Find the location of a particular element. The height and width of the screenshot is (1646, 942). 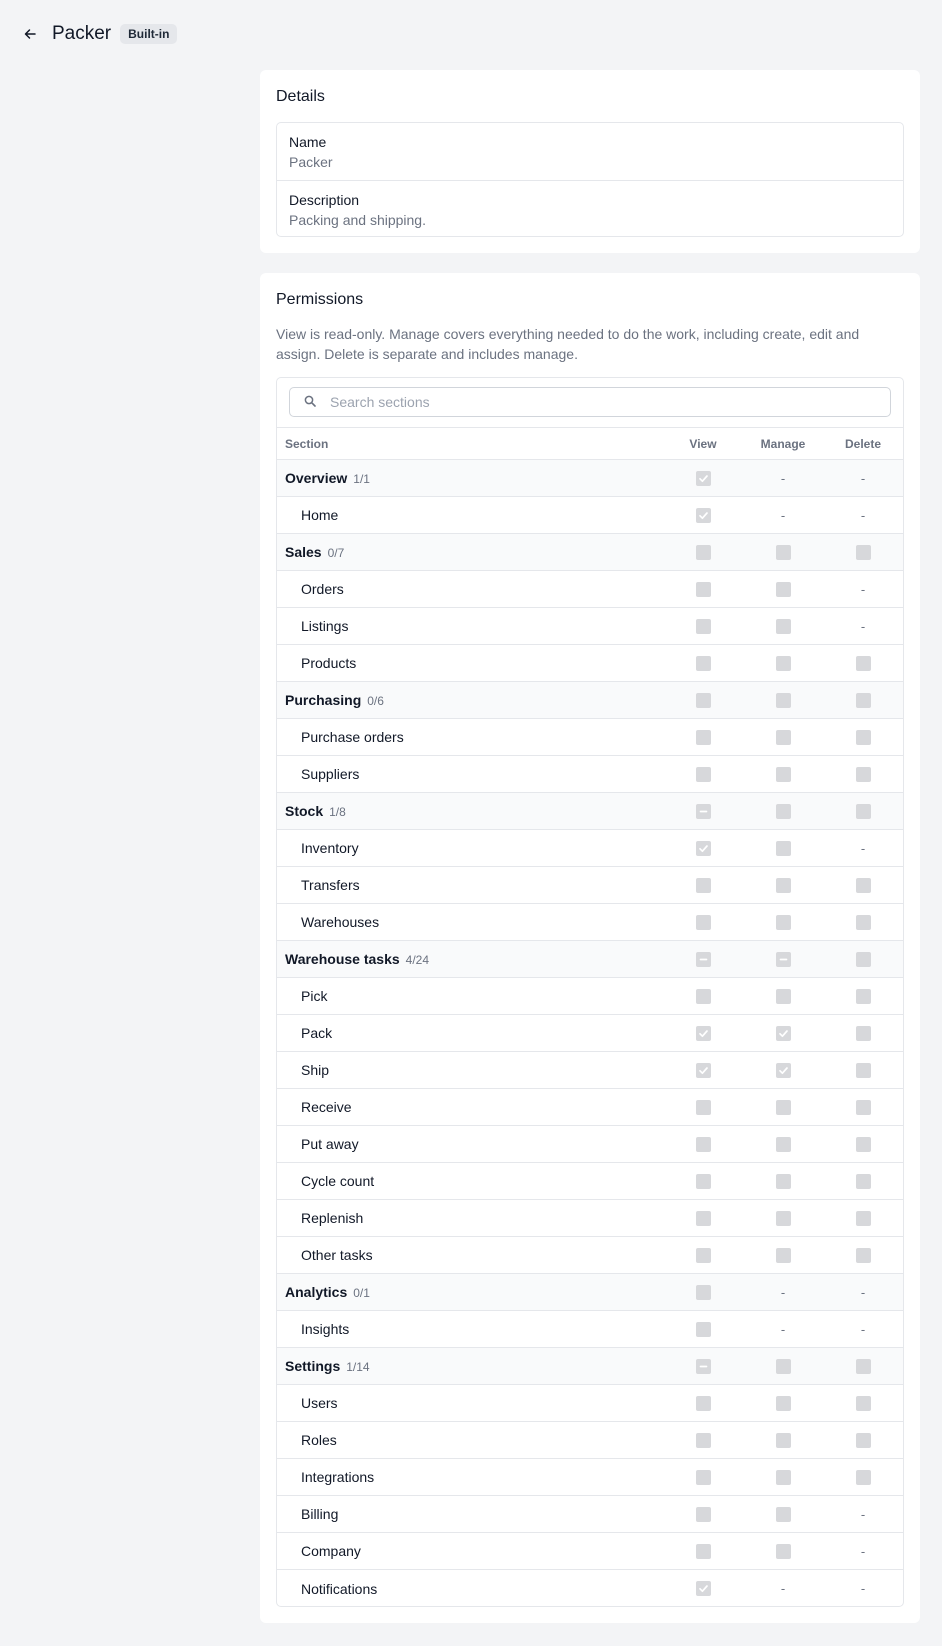

details-title: Details is located at coordinates (300, 96).